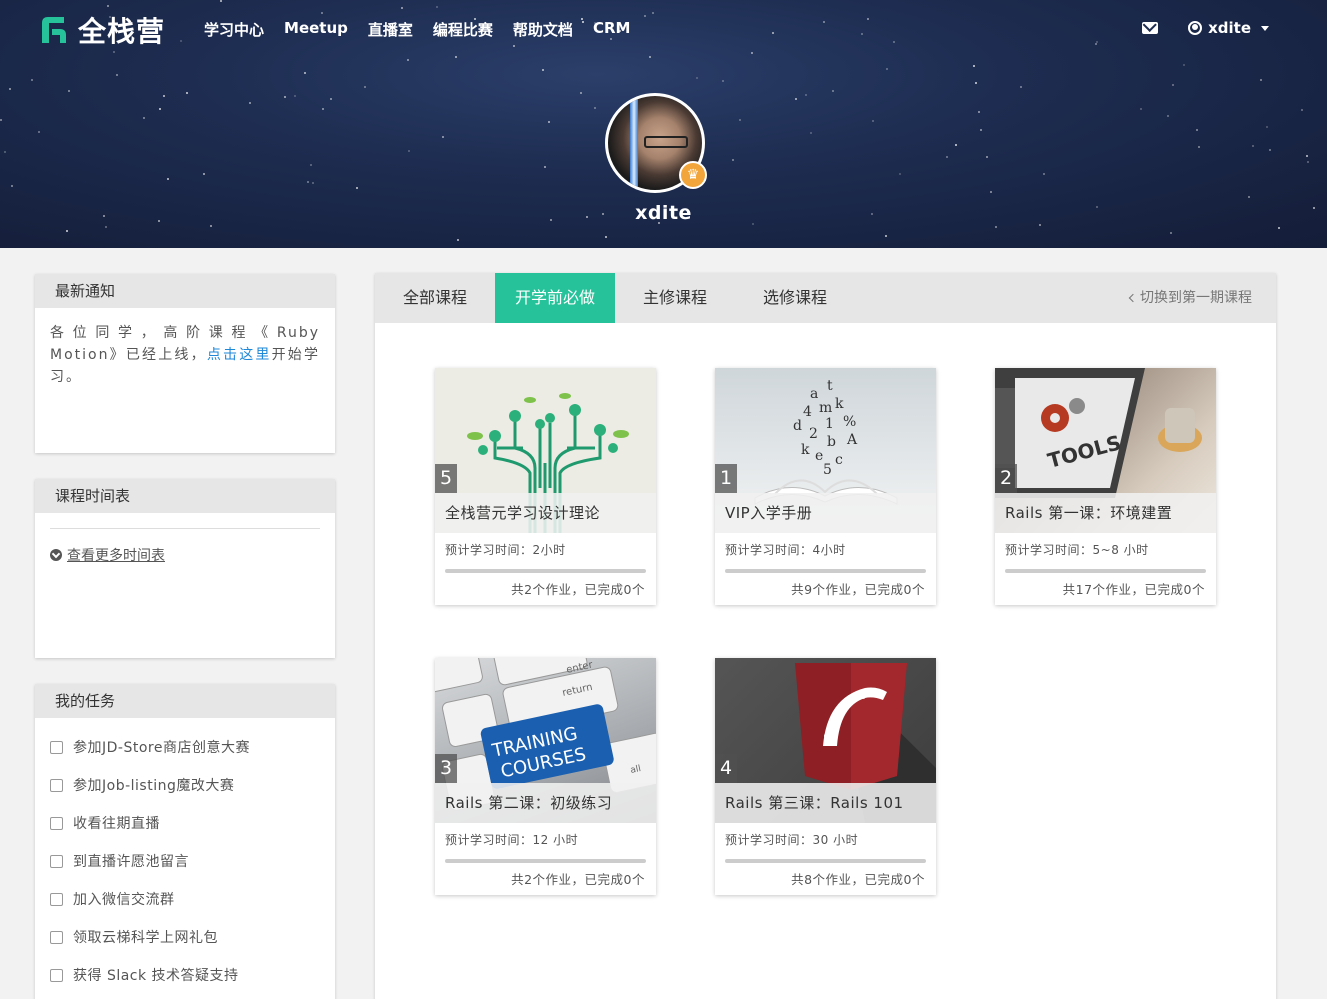 Image resolution: width=1327 pixels, height=999 pixels. I want to click on task-item: 获得 Slack 技术答疑支持, so click(185, 975).